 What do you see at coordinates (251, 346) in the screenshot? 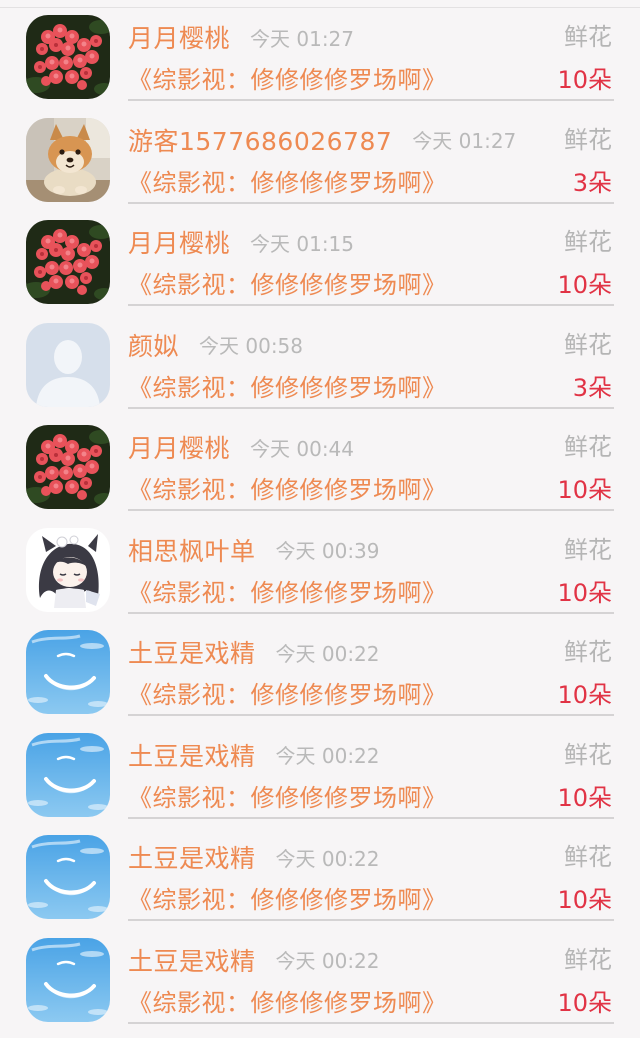
I see `timestamp: 今天 00:58` at bounding box center [251, 346].